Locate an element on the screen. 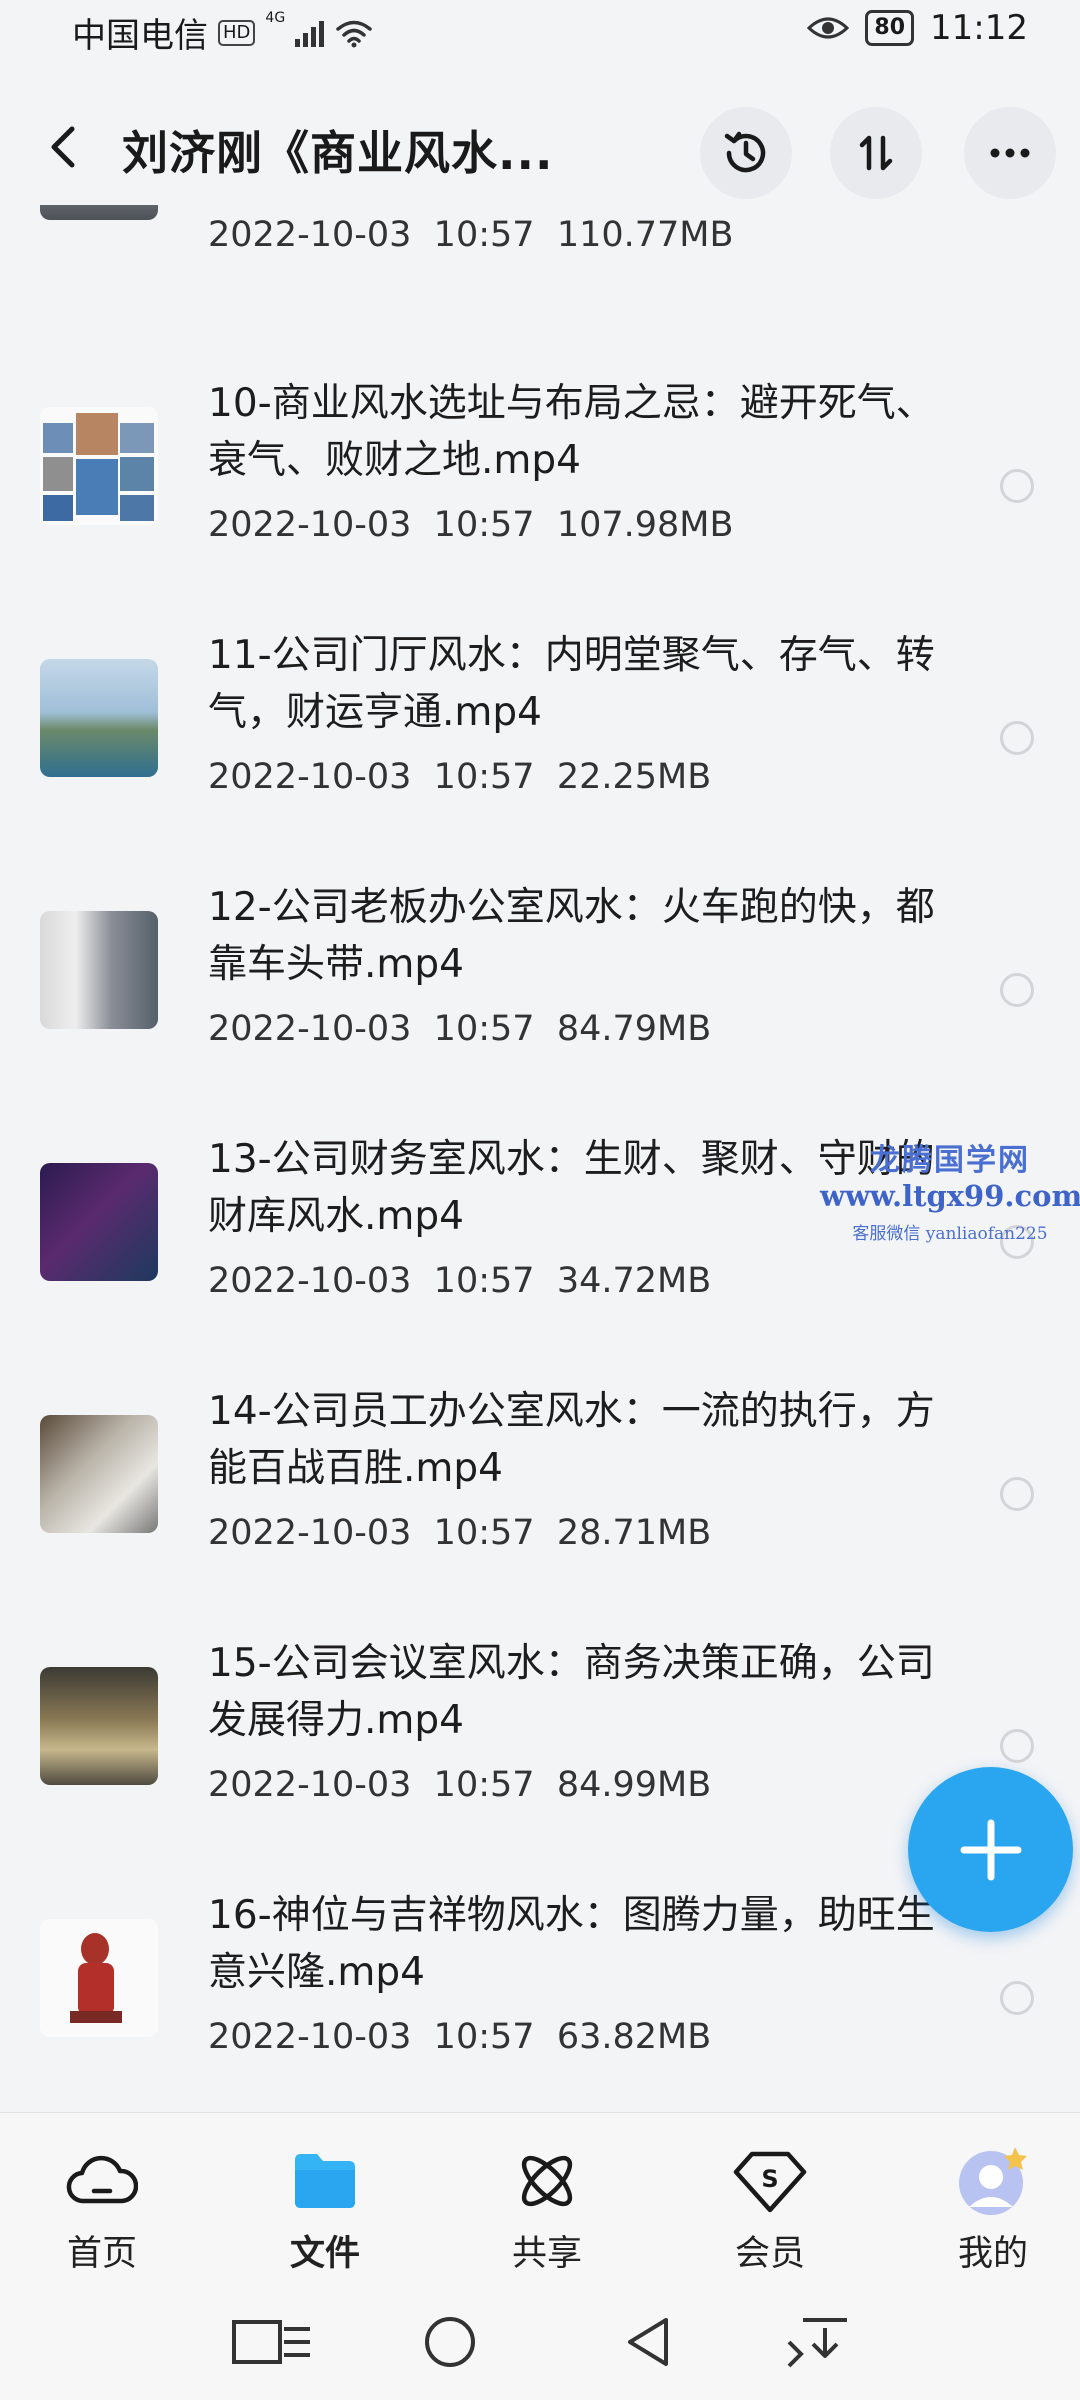 This screenshot has width=1080, height=2400. watermark-title: 龙腾国学网 is located at coordinates (950, 1160).